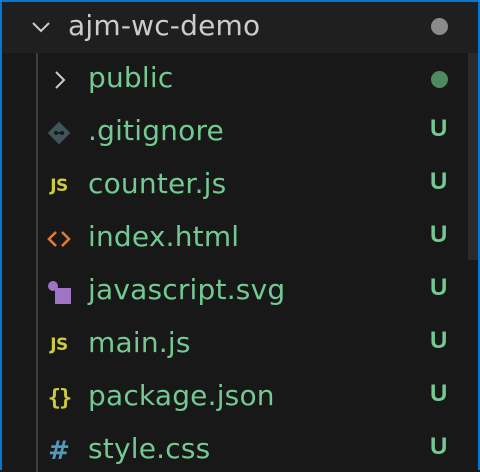 Image resolution: width=480 pixels, height=472 pixels. What do you see at coordinates (439, 26) in the screenshot?
I see `modified-dot-indicator` at bounding box center [439, 26].